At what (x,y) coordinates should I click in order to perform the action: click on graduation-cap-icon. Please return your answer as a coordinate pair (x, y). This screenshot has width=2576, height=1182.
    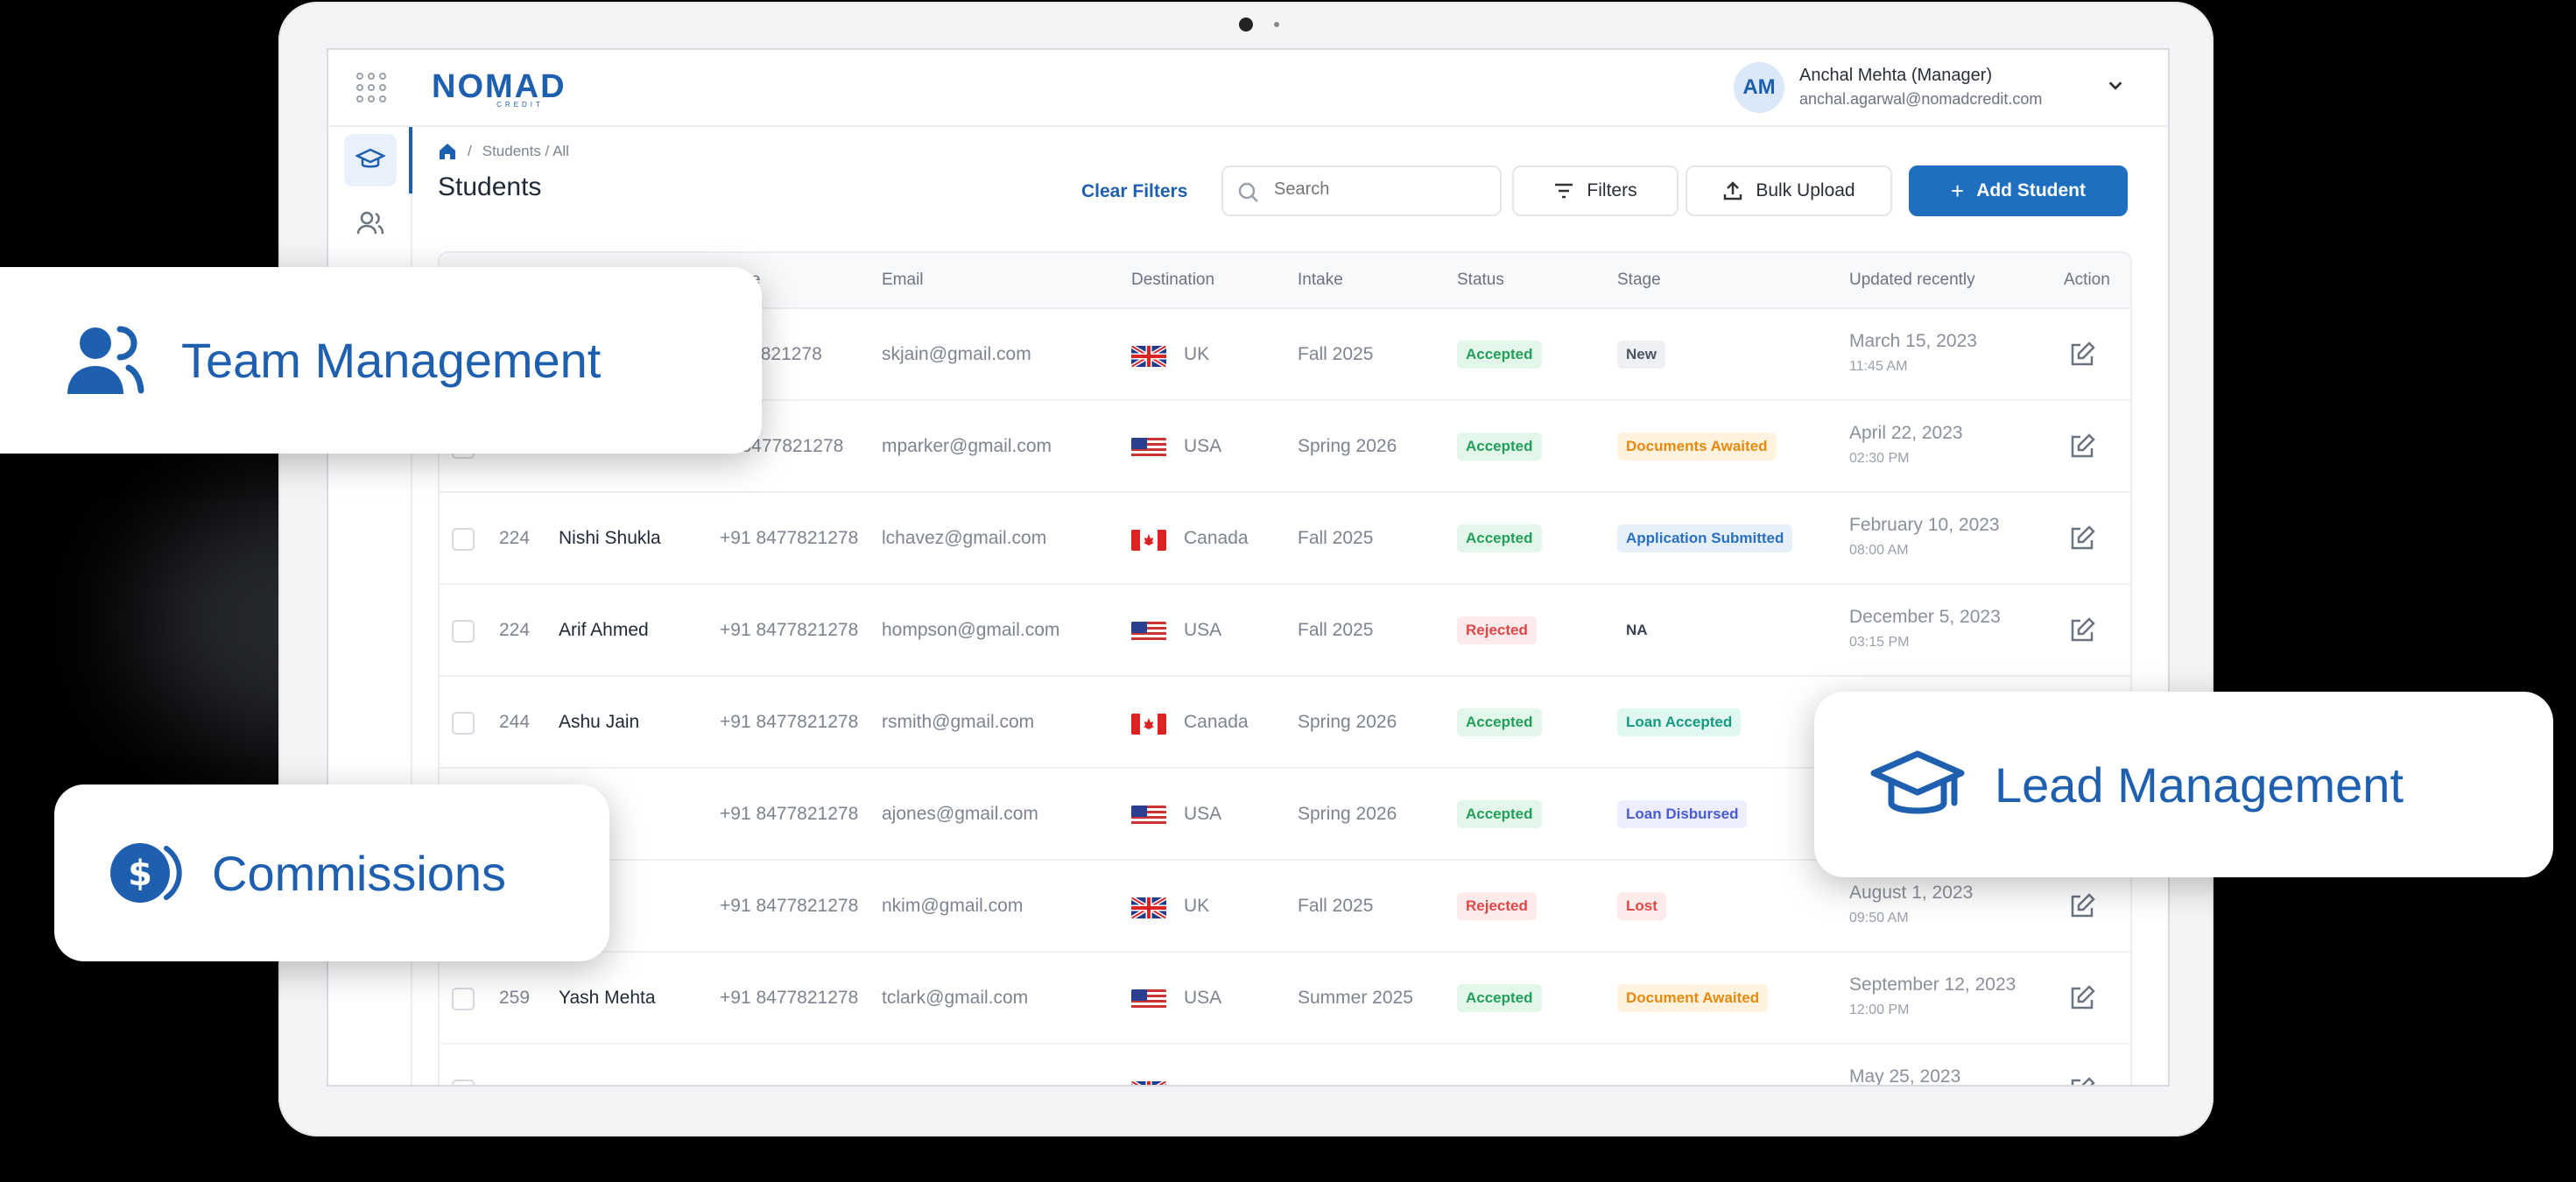
    Looking at the image, I should click on (370, 158).